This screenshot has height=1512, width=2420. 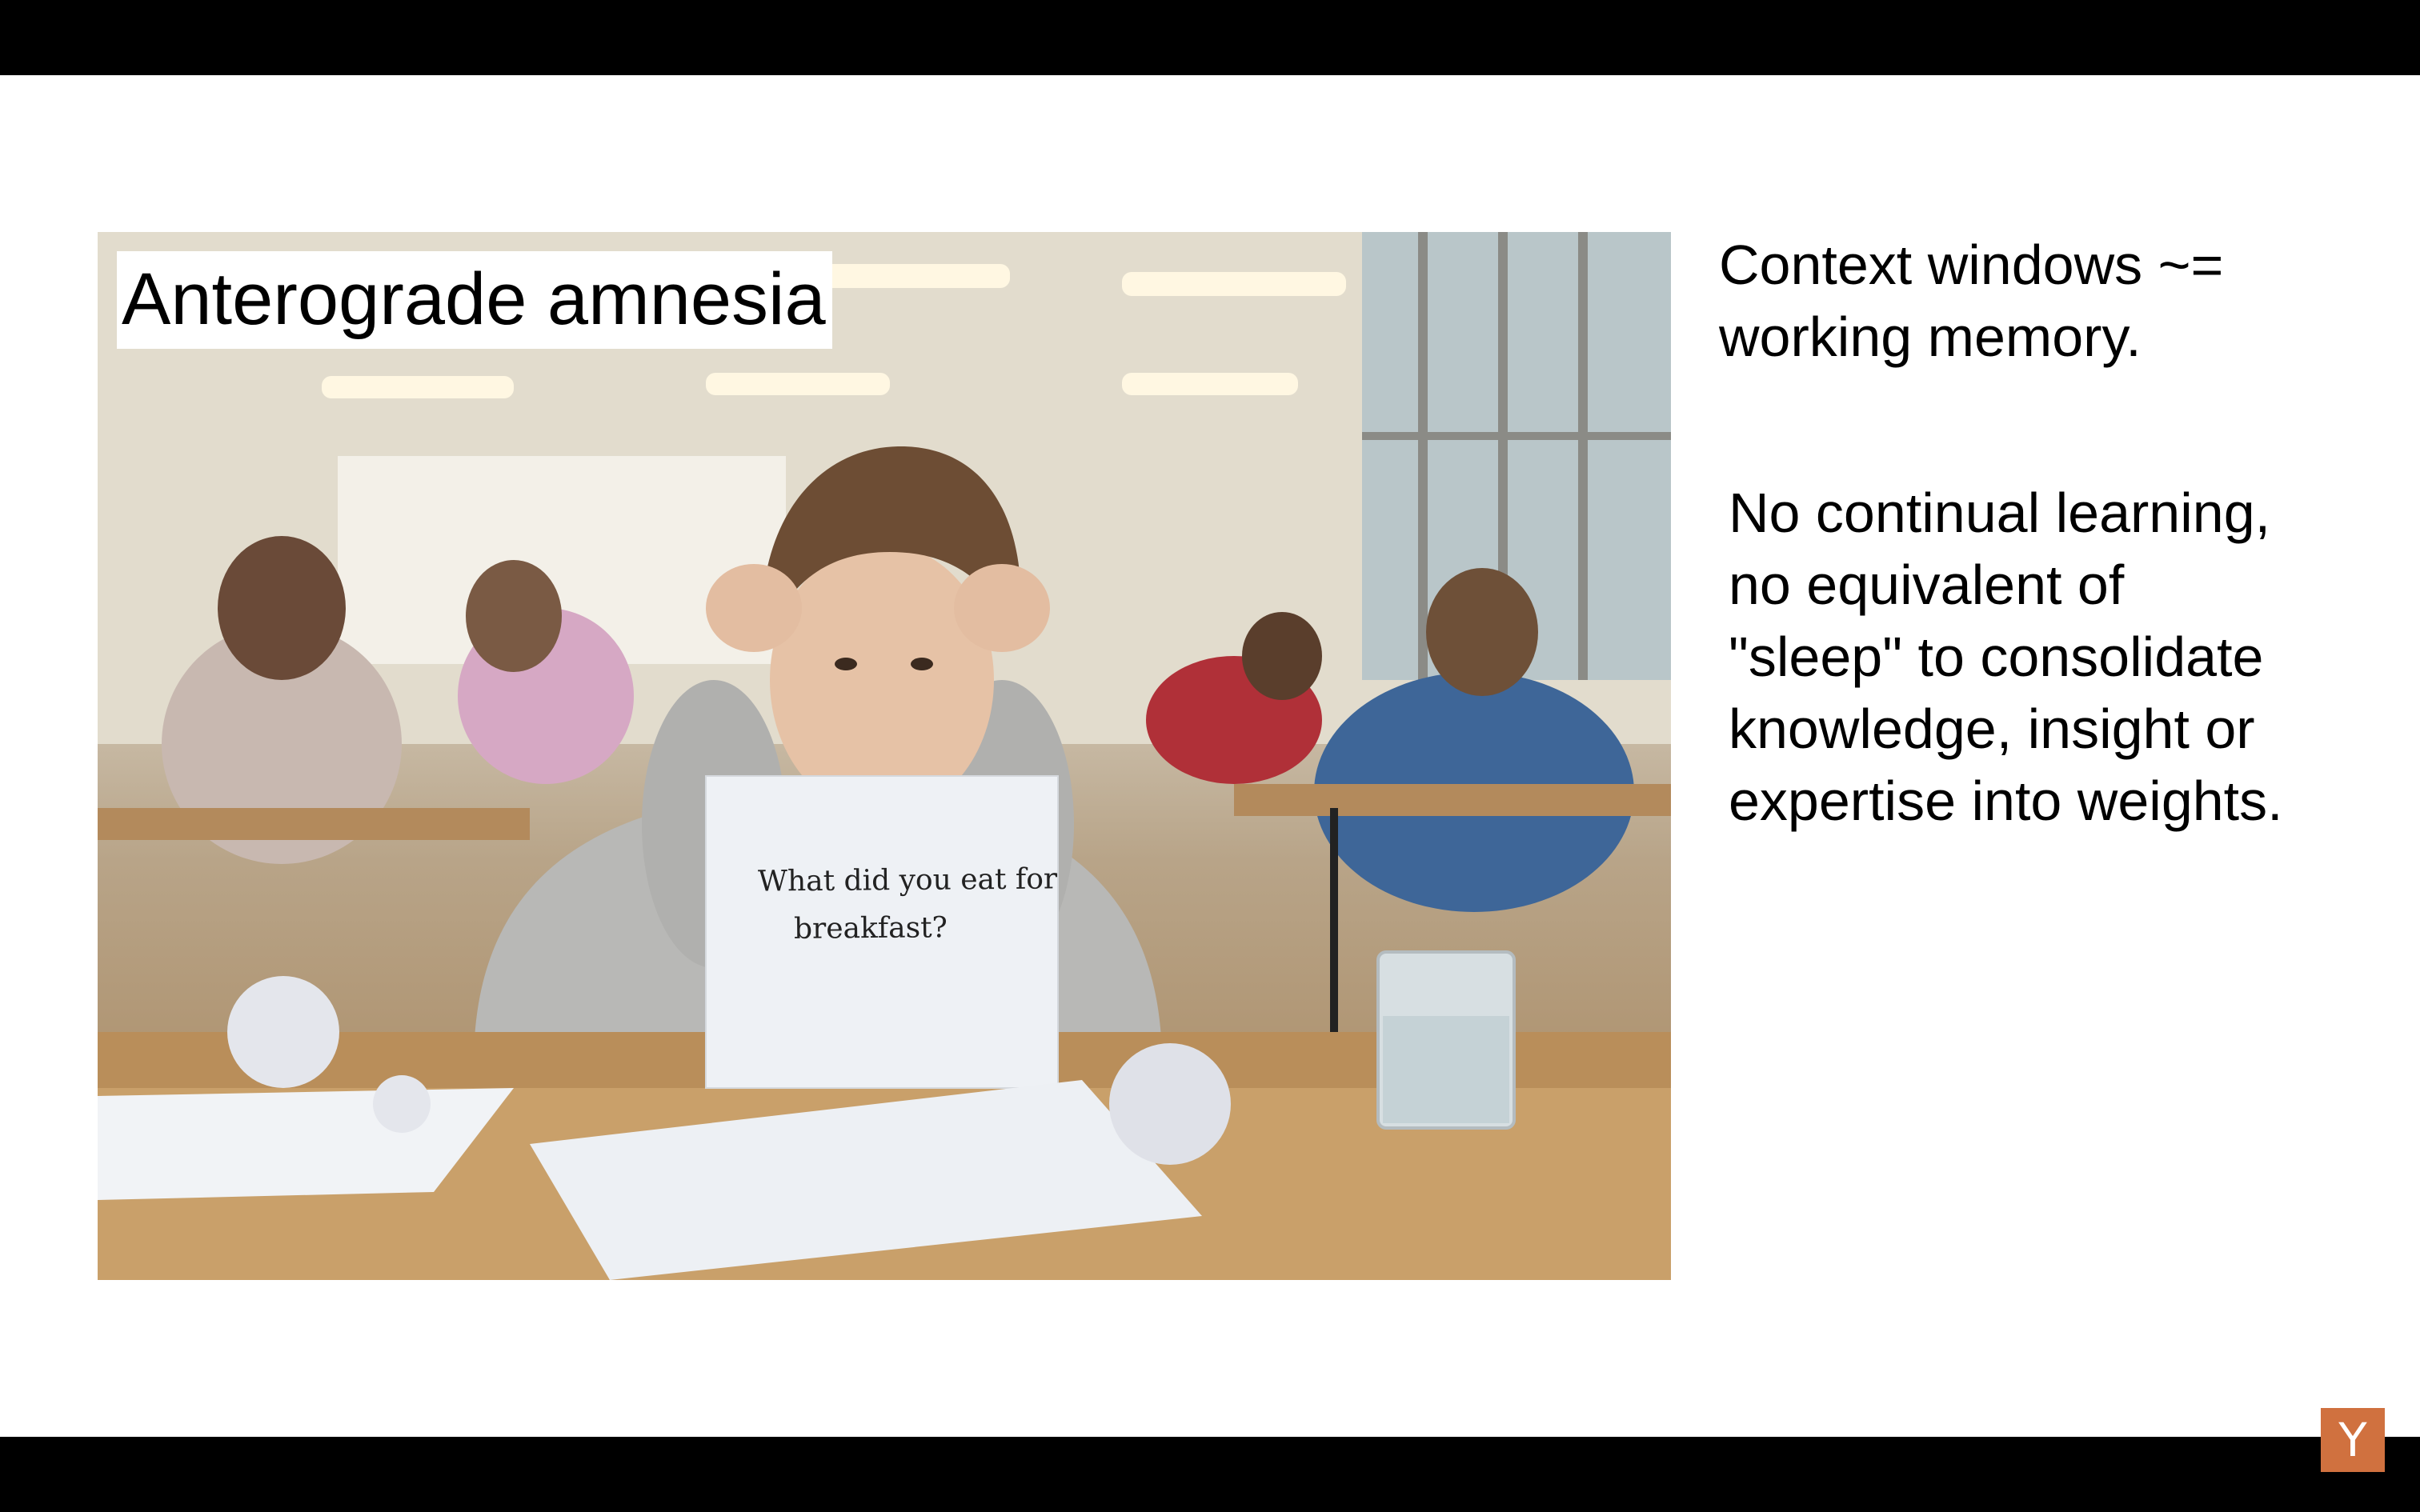 What do you see at coordinates (1996, 657) in the screenshot?
I see `point-2-line-3: "sleep" to consolidate` at bounding box center [1996, 657].